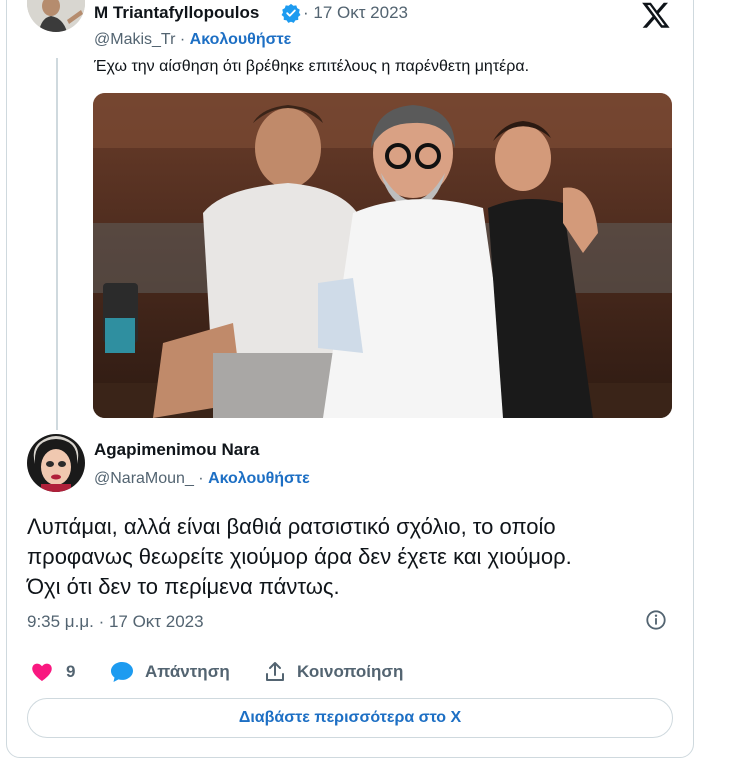  I want to click on reply-timestamp: 9:35 μ.μ. · 17 Οκτ 2023, so click(115, 622).